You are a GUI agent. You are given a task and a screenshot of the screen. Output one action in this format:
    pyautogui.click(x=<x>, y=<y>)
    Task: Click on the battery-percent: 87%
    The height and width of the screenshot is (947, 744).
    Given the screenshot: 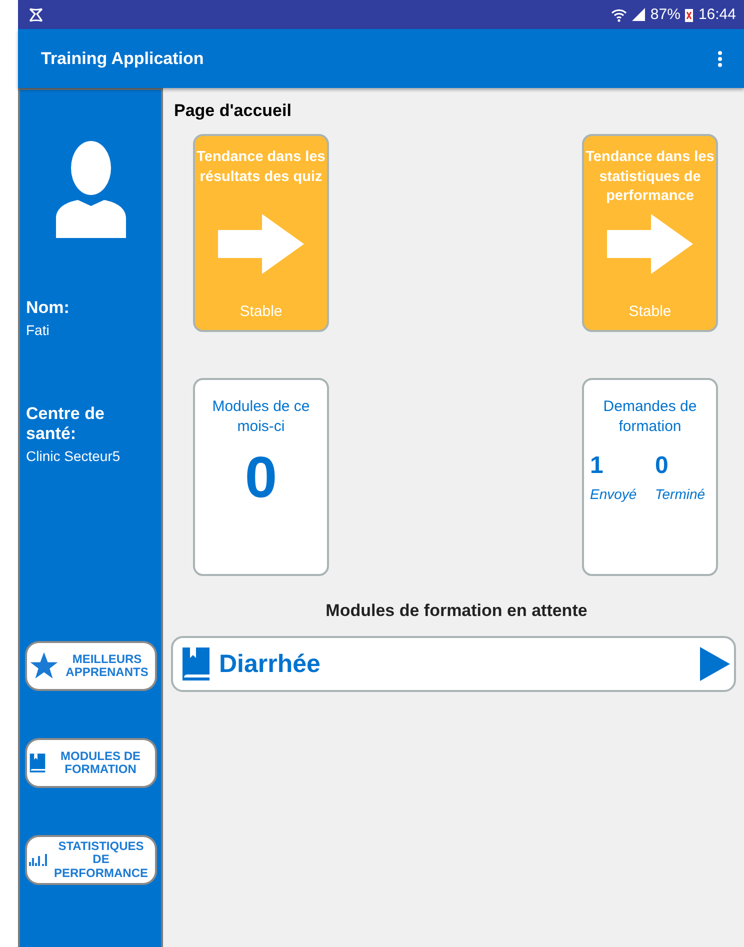 What is the action you would take?
    pyautogui.click(x=665, y=14)
    